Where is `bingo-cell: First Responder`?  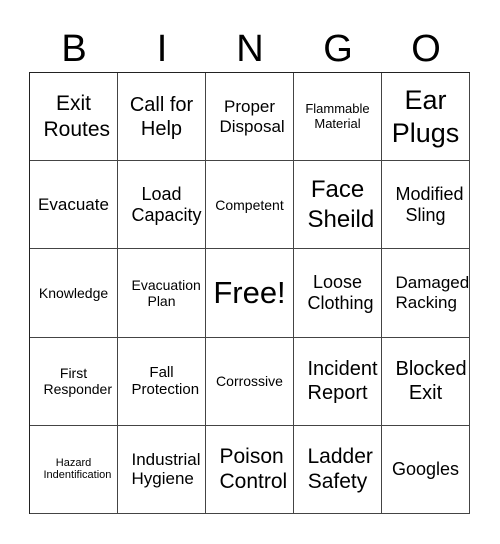
bingo-cell: First Responder is located at coordinates (74, 381).